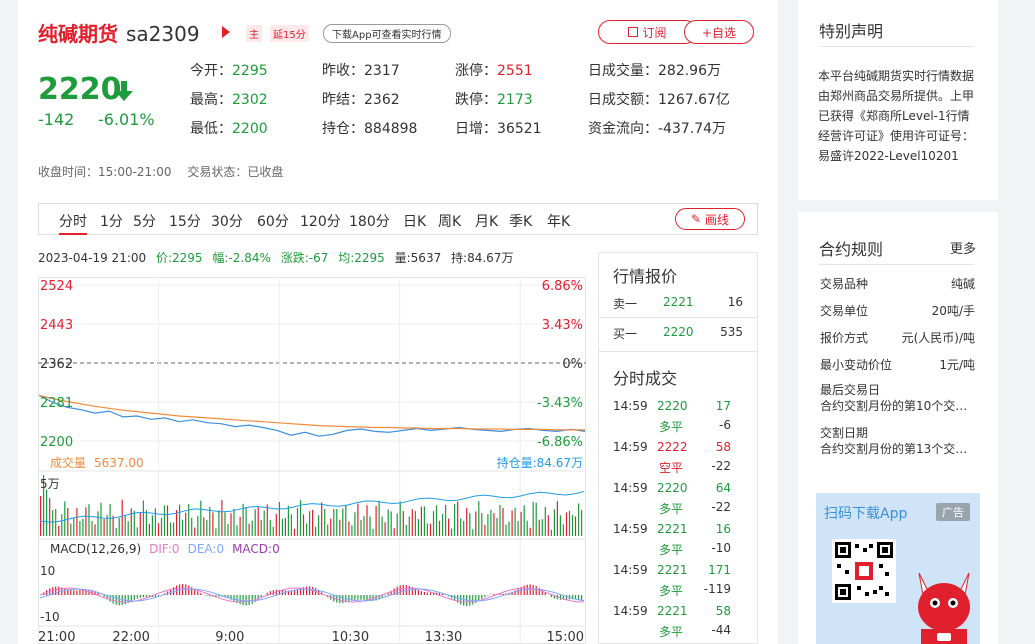 This screenshot has width=1035, height=644. What do you see at coordinates (73, 223) in the screenshot?
I see `tab-period: 分时` at bounding box center [73, 223].